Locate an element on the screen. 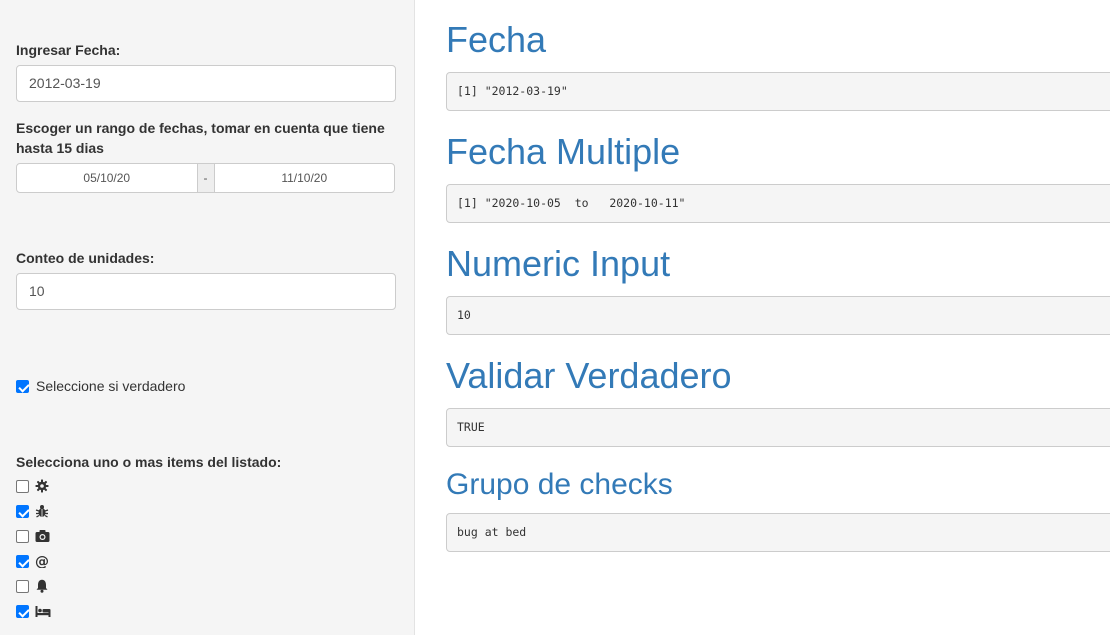 The height and width of the screenshot is (635, 1110). output-grupo-de-checks: bug at bed is located at coordinates (778, 532).